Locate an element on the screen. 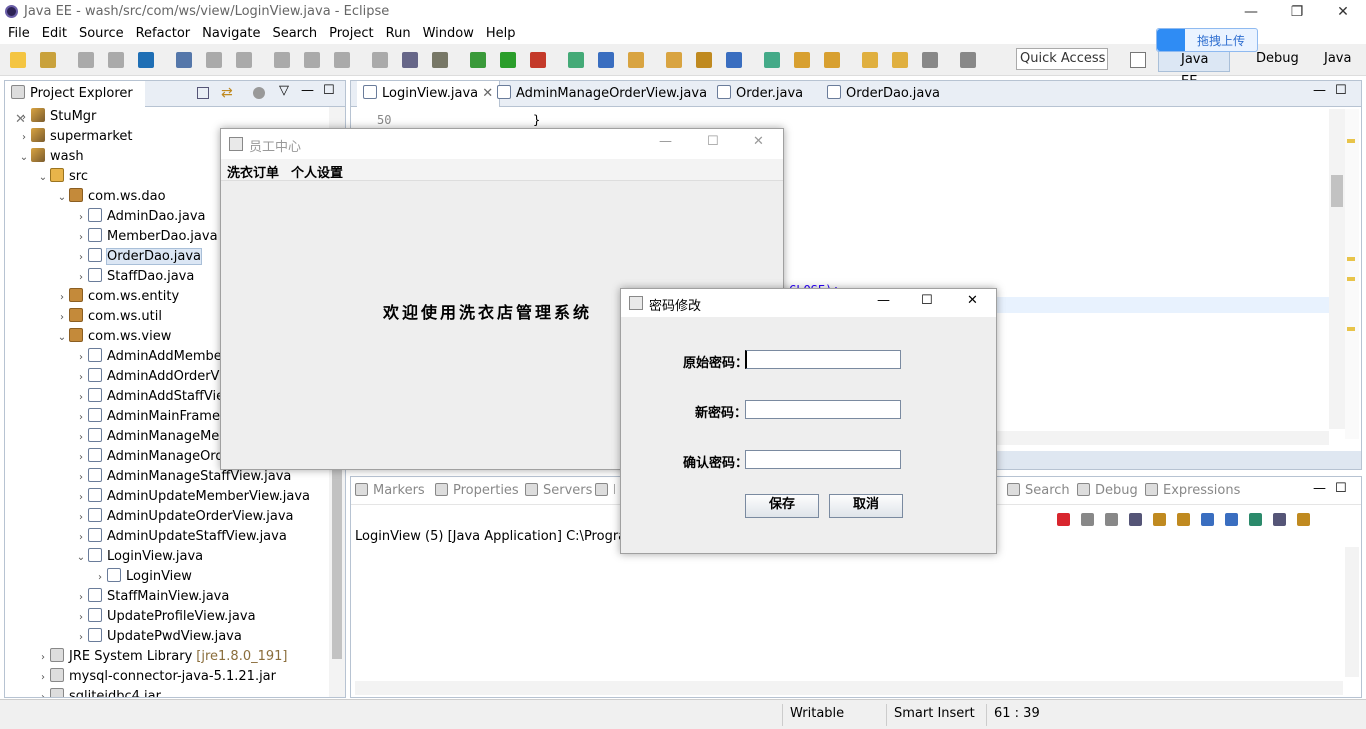 The width and height of the screenshot is (1366, 729). last-edit-icon is located at coordinates (930, 60).